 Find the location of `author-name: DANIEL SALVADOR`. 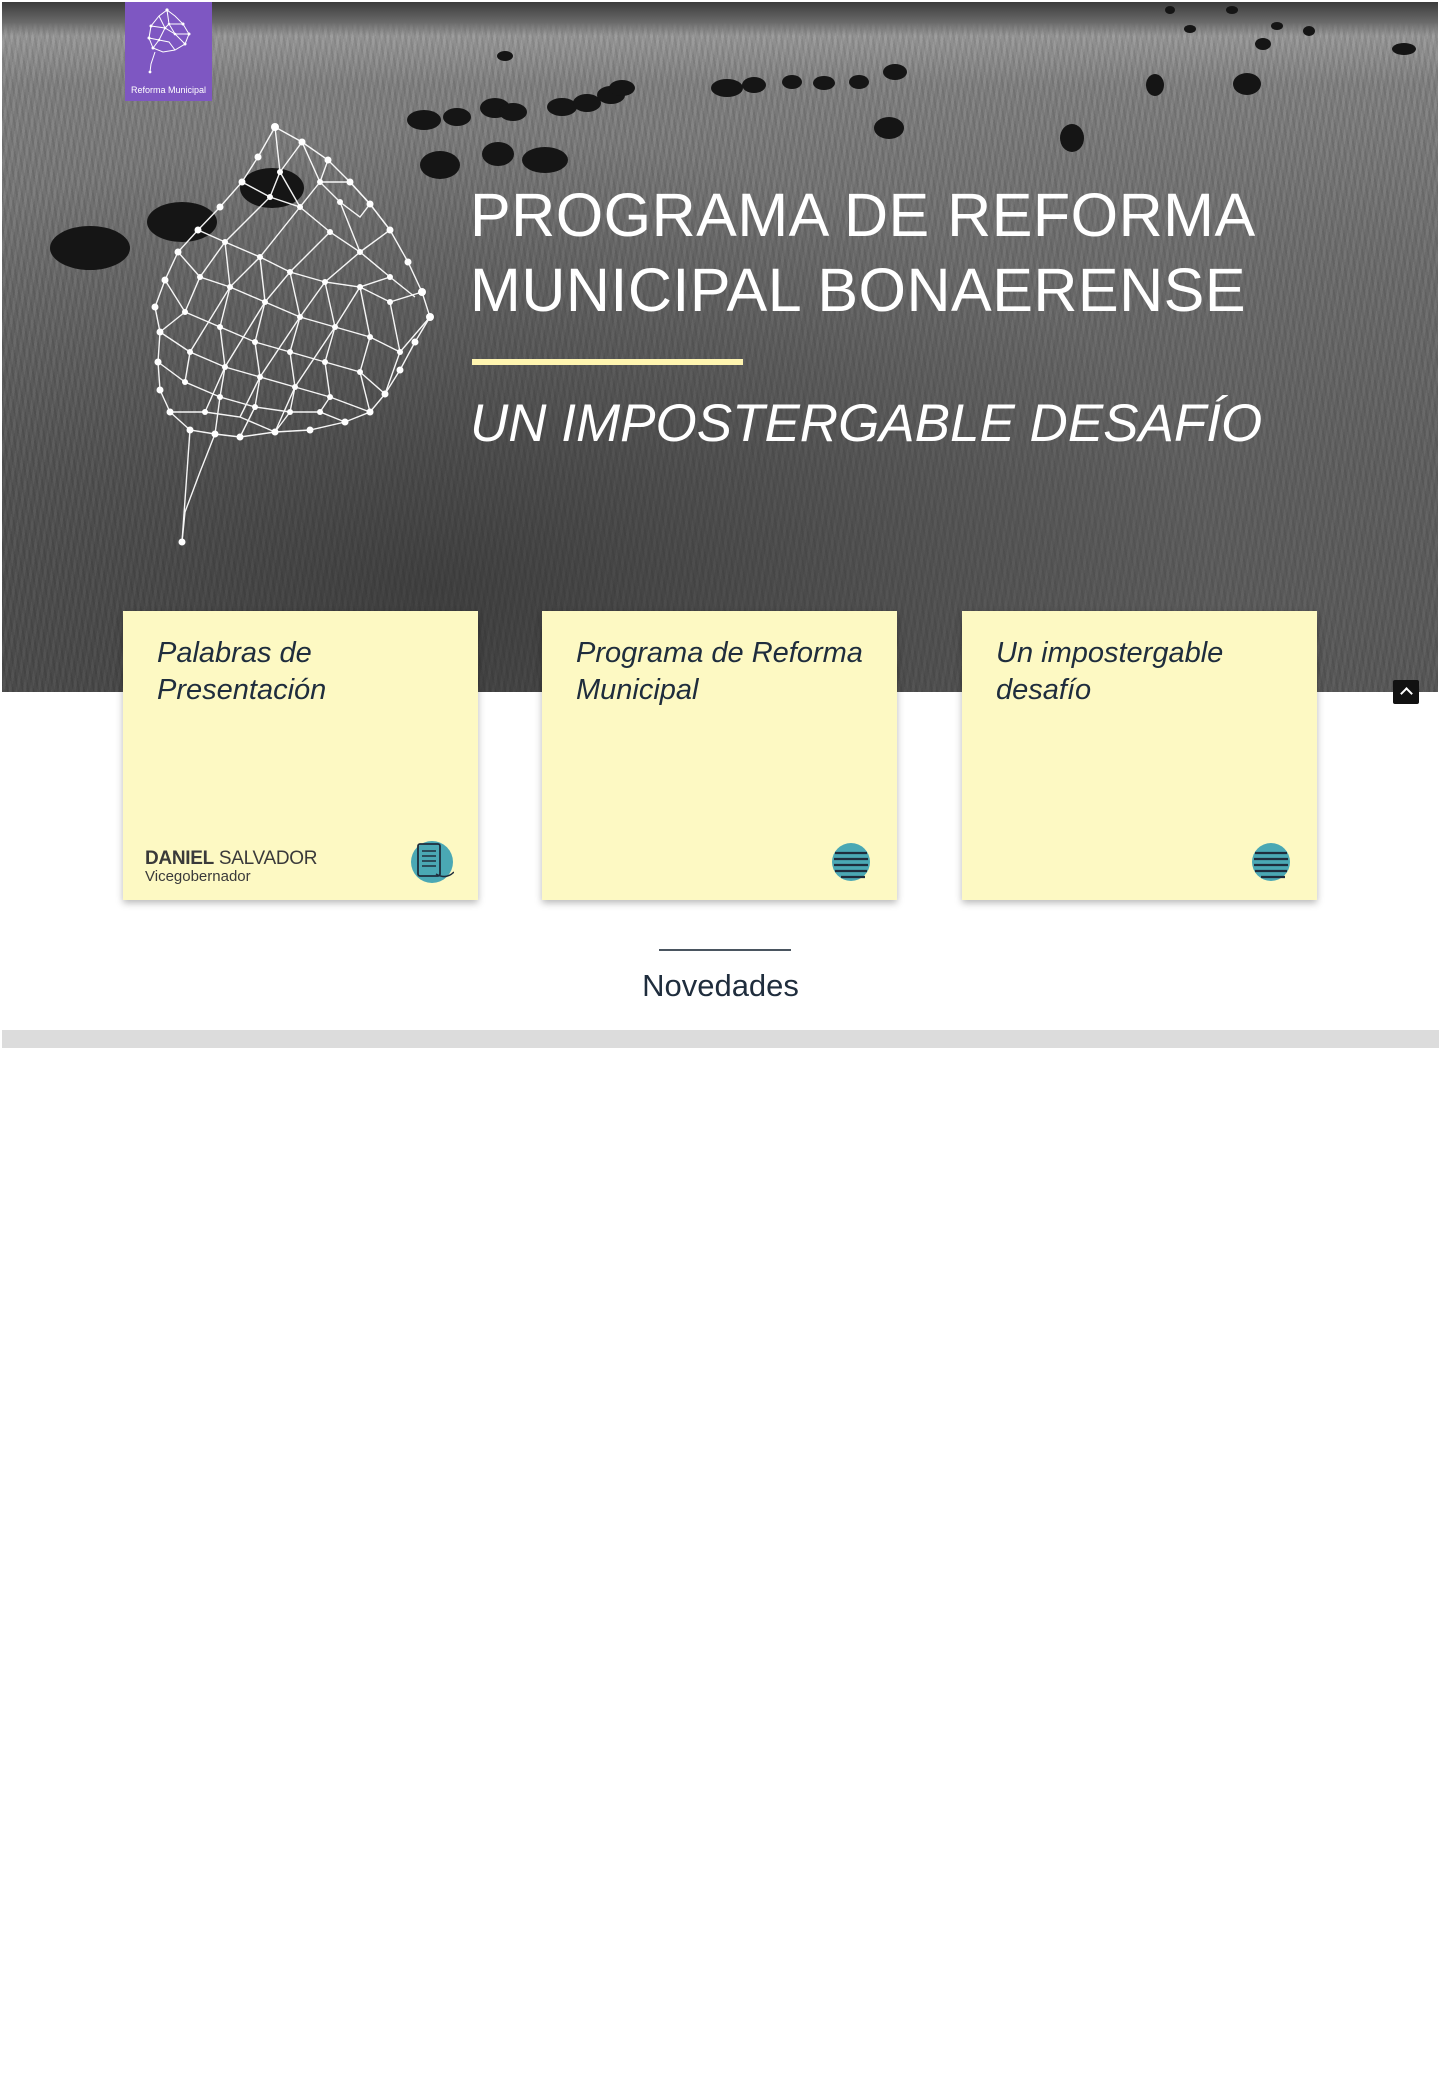

author-name: DANIEL SALVADOR is located at coordinates (231, 859).